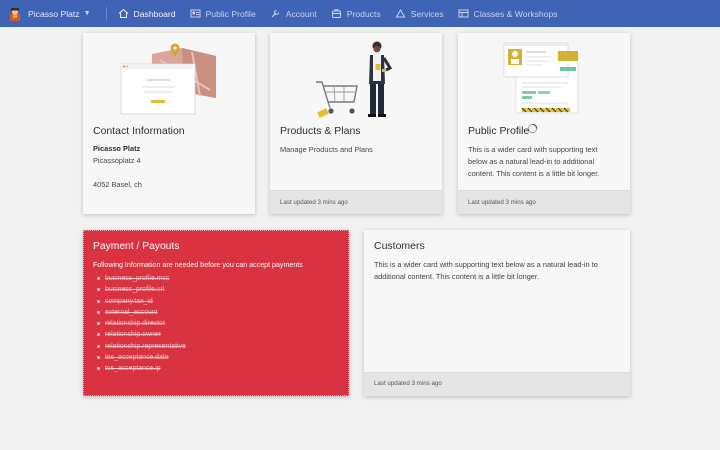 This screenshot has height=450, width=720. Describe the element at coordinates (320, 131) in the screenshot. I see `card-title: Products & Plans` at that location.